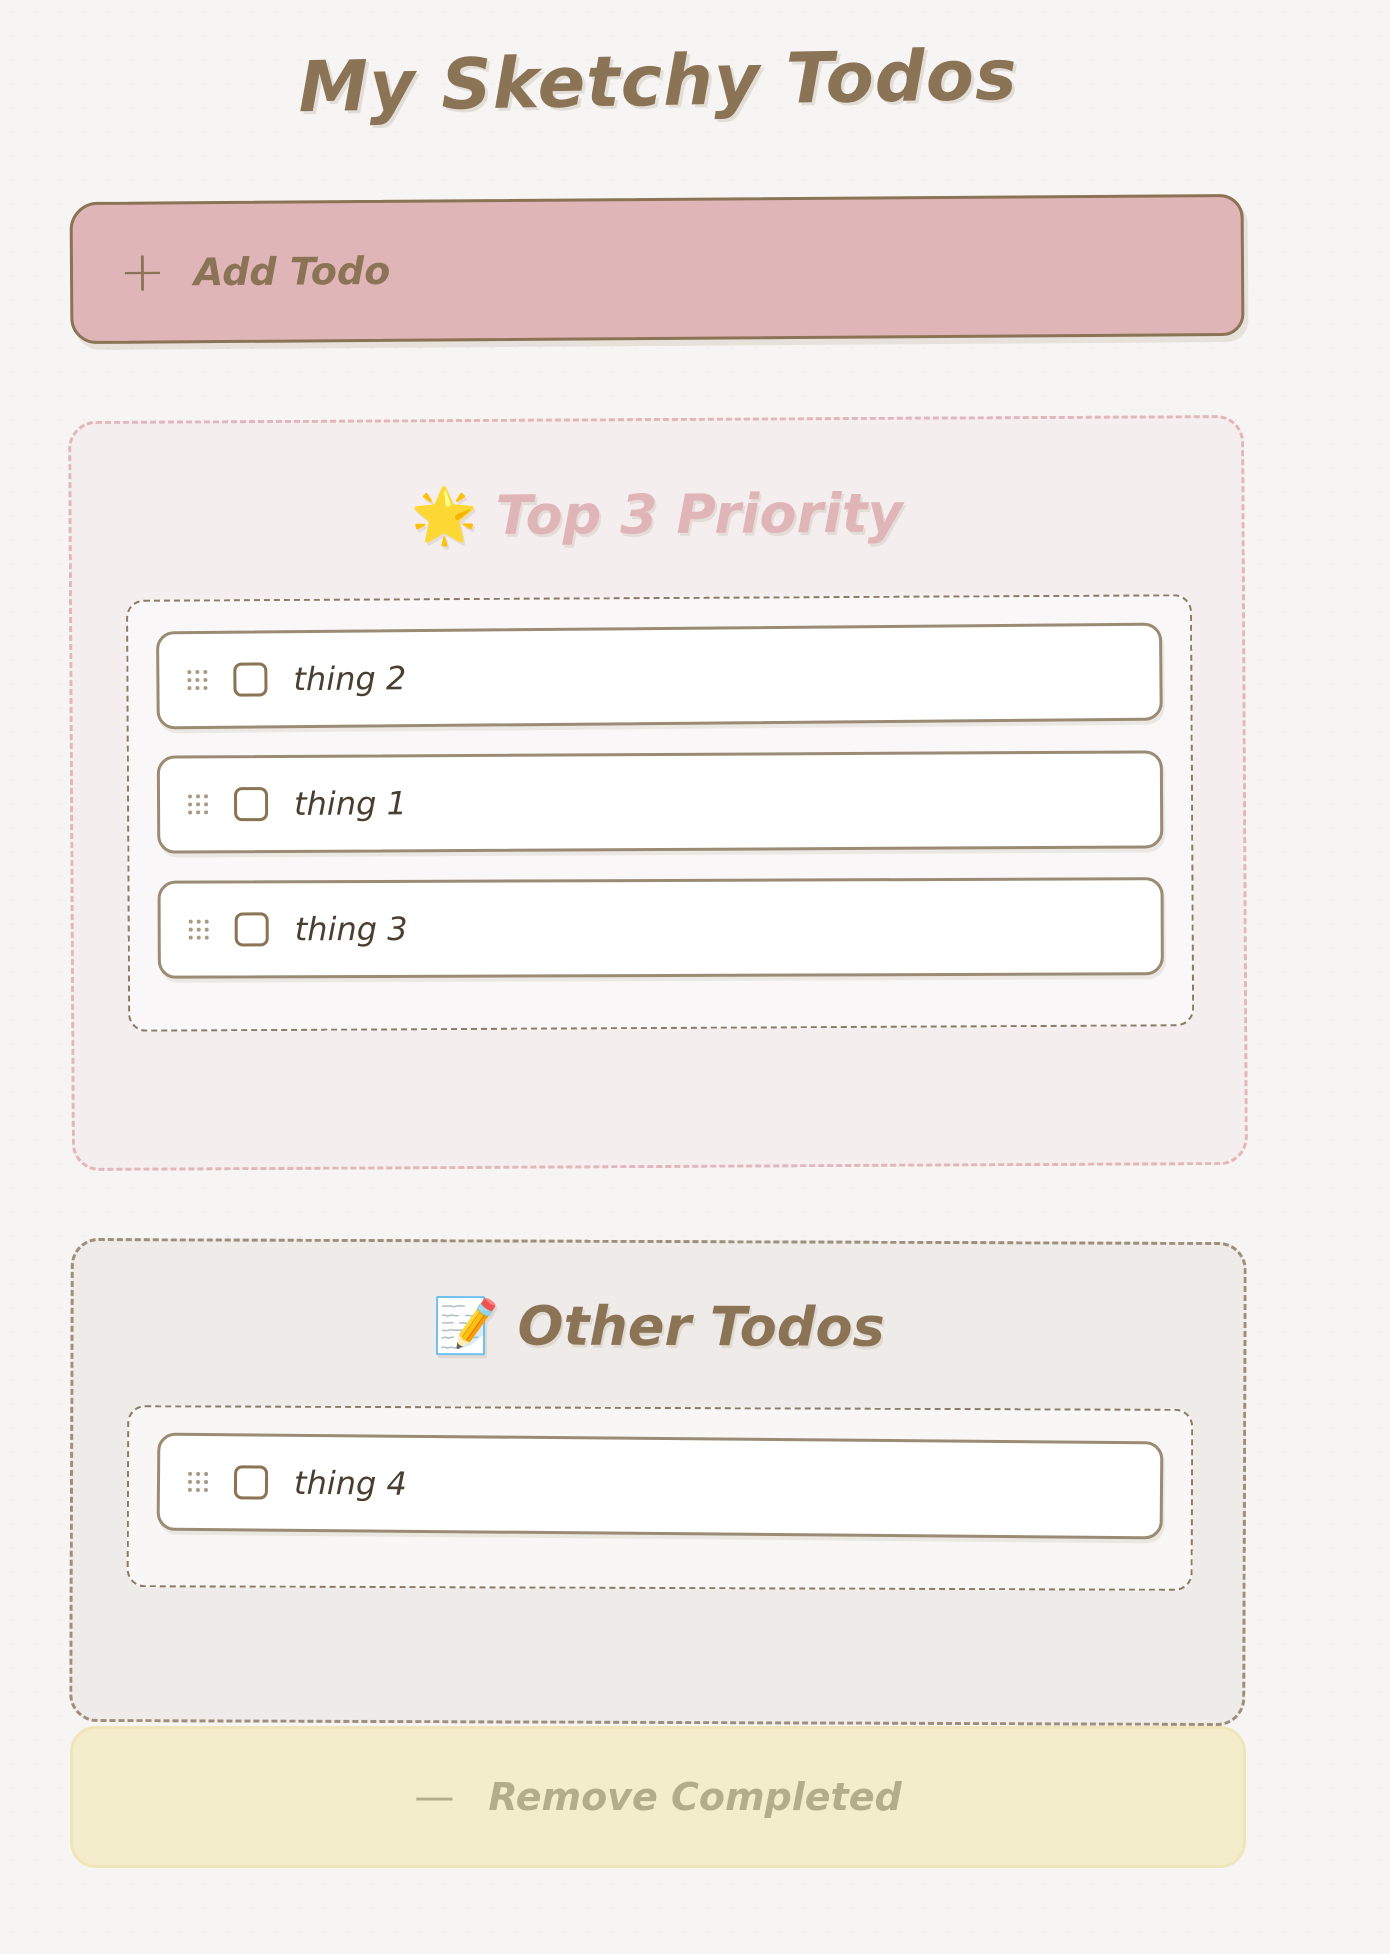 This screenshot has height=1954, width=1390. Describe the element at coordinates (660, 802) in the screenshot. I see `todo-item: thing 1` at that location.